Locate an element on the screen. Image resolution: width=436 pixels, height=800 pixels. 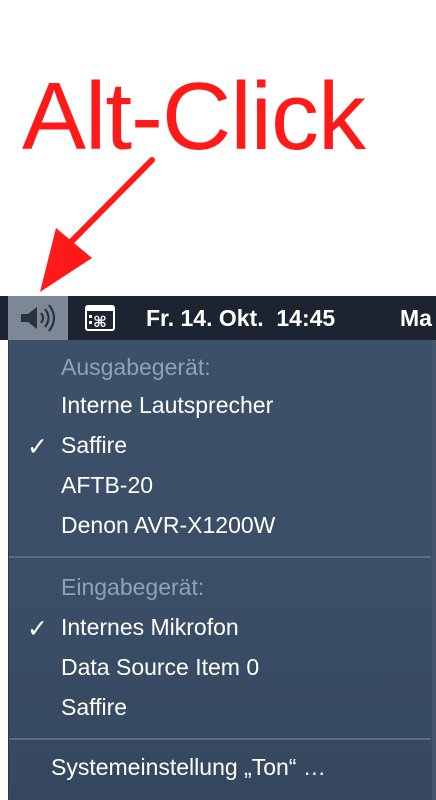
input-device-item: ✓ Internes Mikrofon is located at coordinates (223, 632).